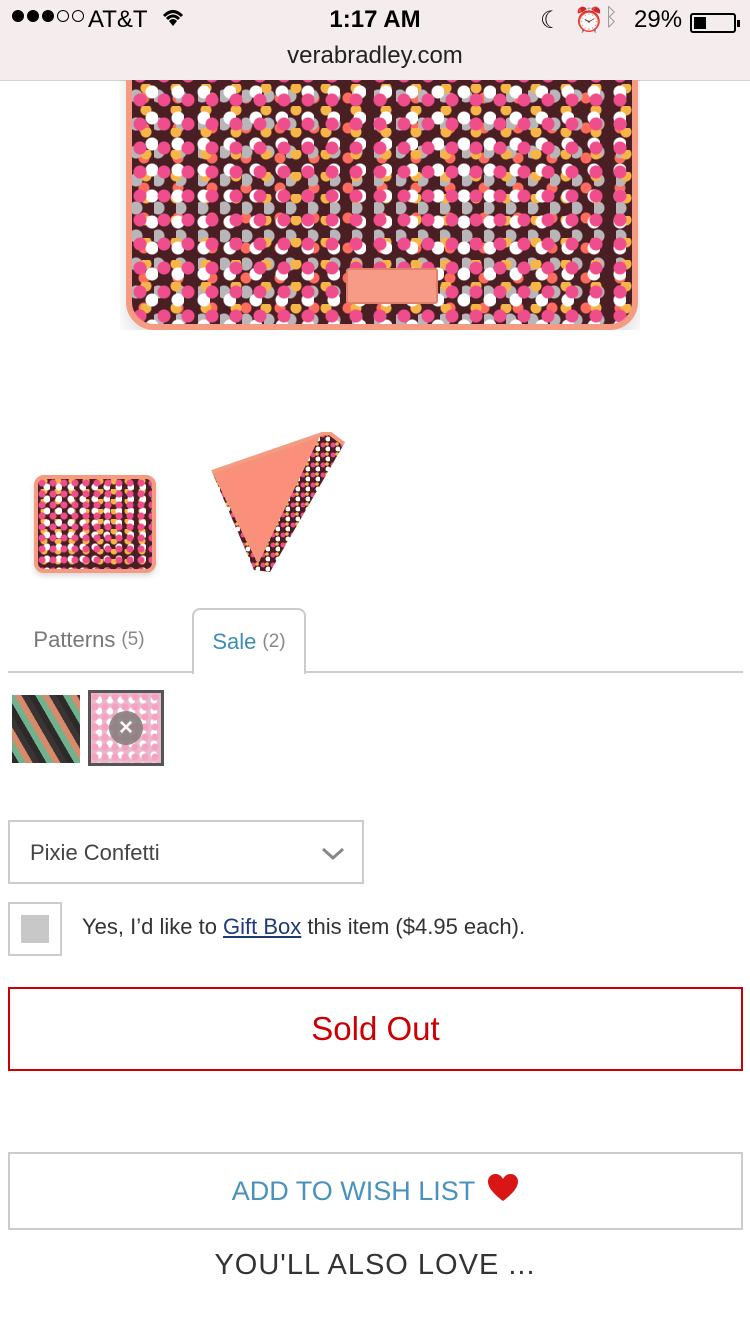 This screenshot has height=1334, width=750. I want to click on pattern-swatch-selected: ×, so click(126, 728).